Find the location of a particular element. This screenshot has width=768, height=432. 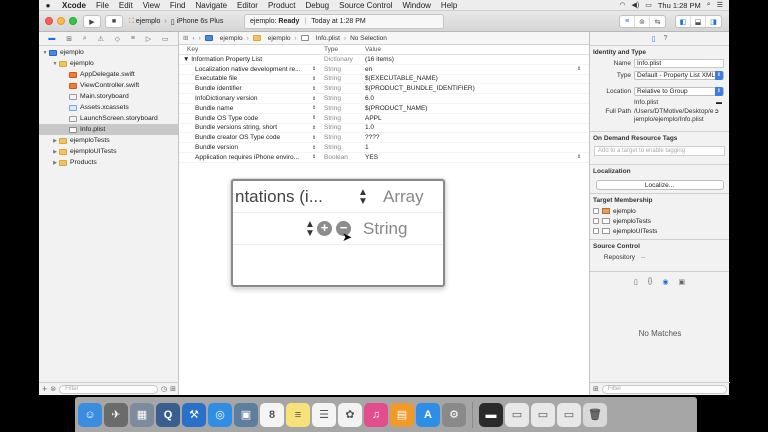

name-field: Info.plist is located at coordinates (679, 63).